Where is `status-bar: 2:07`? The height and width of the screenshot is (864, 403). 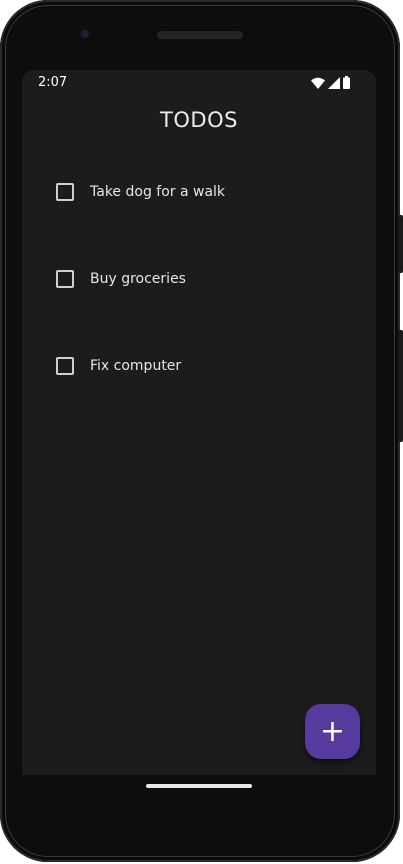 status-bar: 2:07 is located at coordinates (199, 83).